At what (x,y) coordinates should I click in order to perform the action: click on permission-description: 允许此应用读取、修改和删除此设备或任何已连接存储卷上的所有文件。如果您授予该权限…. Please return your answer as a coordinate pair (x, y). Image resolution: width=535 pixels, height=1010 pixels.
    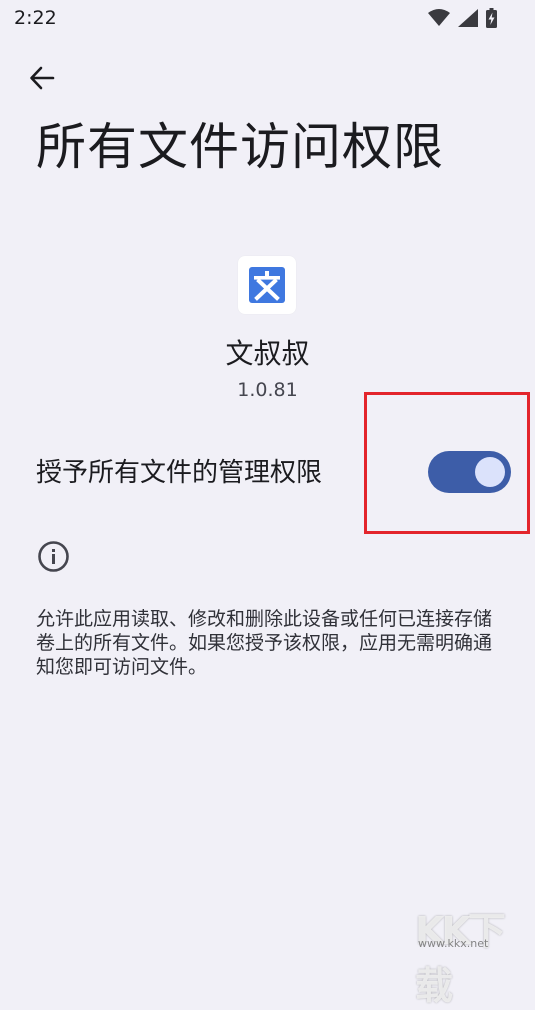
    Looking at the image, I should click on (264, 643).